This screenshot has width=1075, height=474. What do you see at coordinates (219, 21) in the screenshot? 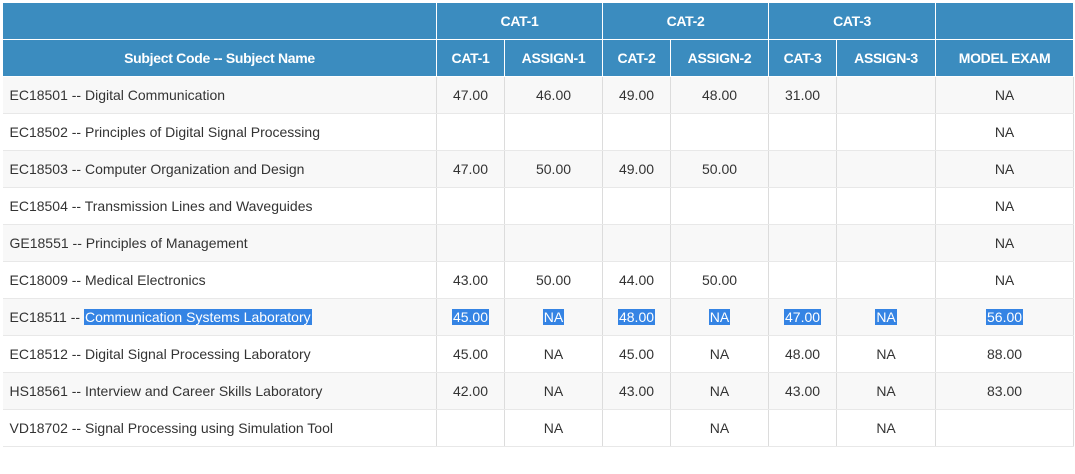
I see `group-header-blank` at bounding box center [219, 21].